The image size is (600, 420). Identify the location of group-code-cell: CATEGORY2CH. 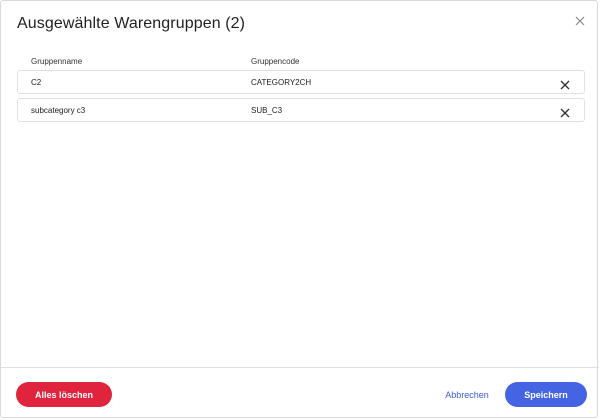
(281, 82).